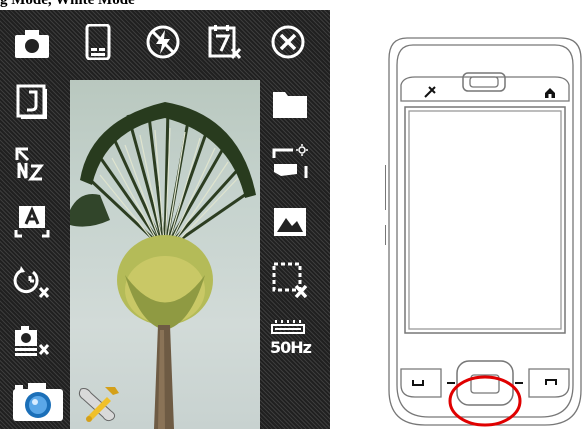  Describe the element at coordinates (32, 44) in the screenshot. I see `camera-mode-icon` at that location.